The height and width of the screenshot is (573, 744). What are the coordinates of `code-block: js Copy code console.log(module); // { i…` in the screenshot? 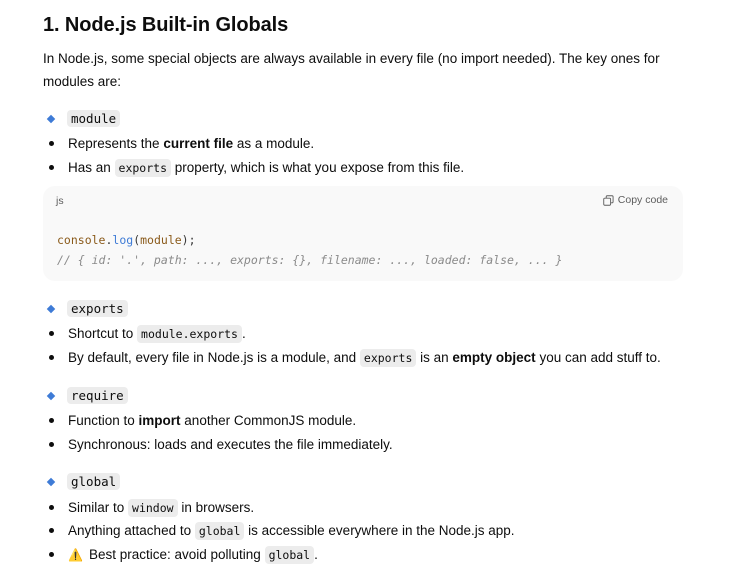 It's located at (363, 233).